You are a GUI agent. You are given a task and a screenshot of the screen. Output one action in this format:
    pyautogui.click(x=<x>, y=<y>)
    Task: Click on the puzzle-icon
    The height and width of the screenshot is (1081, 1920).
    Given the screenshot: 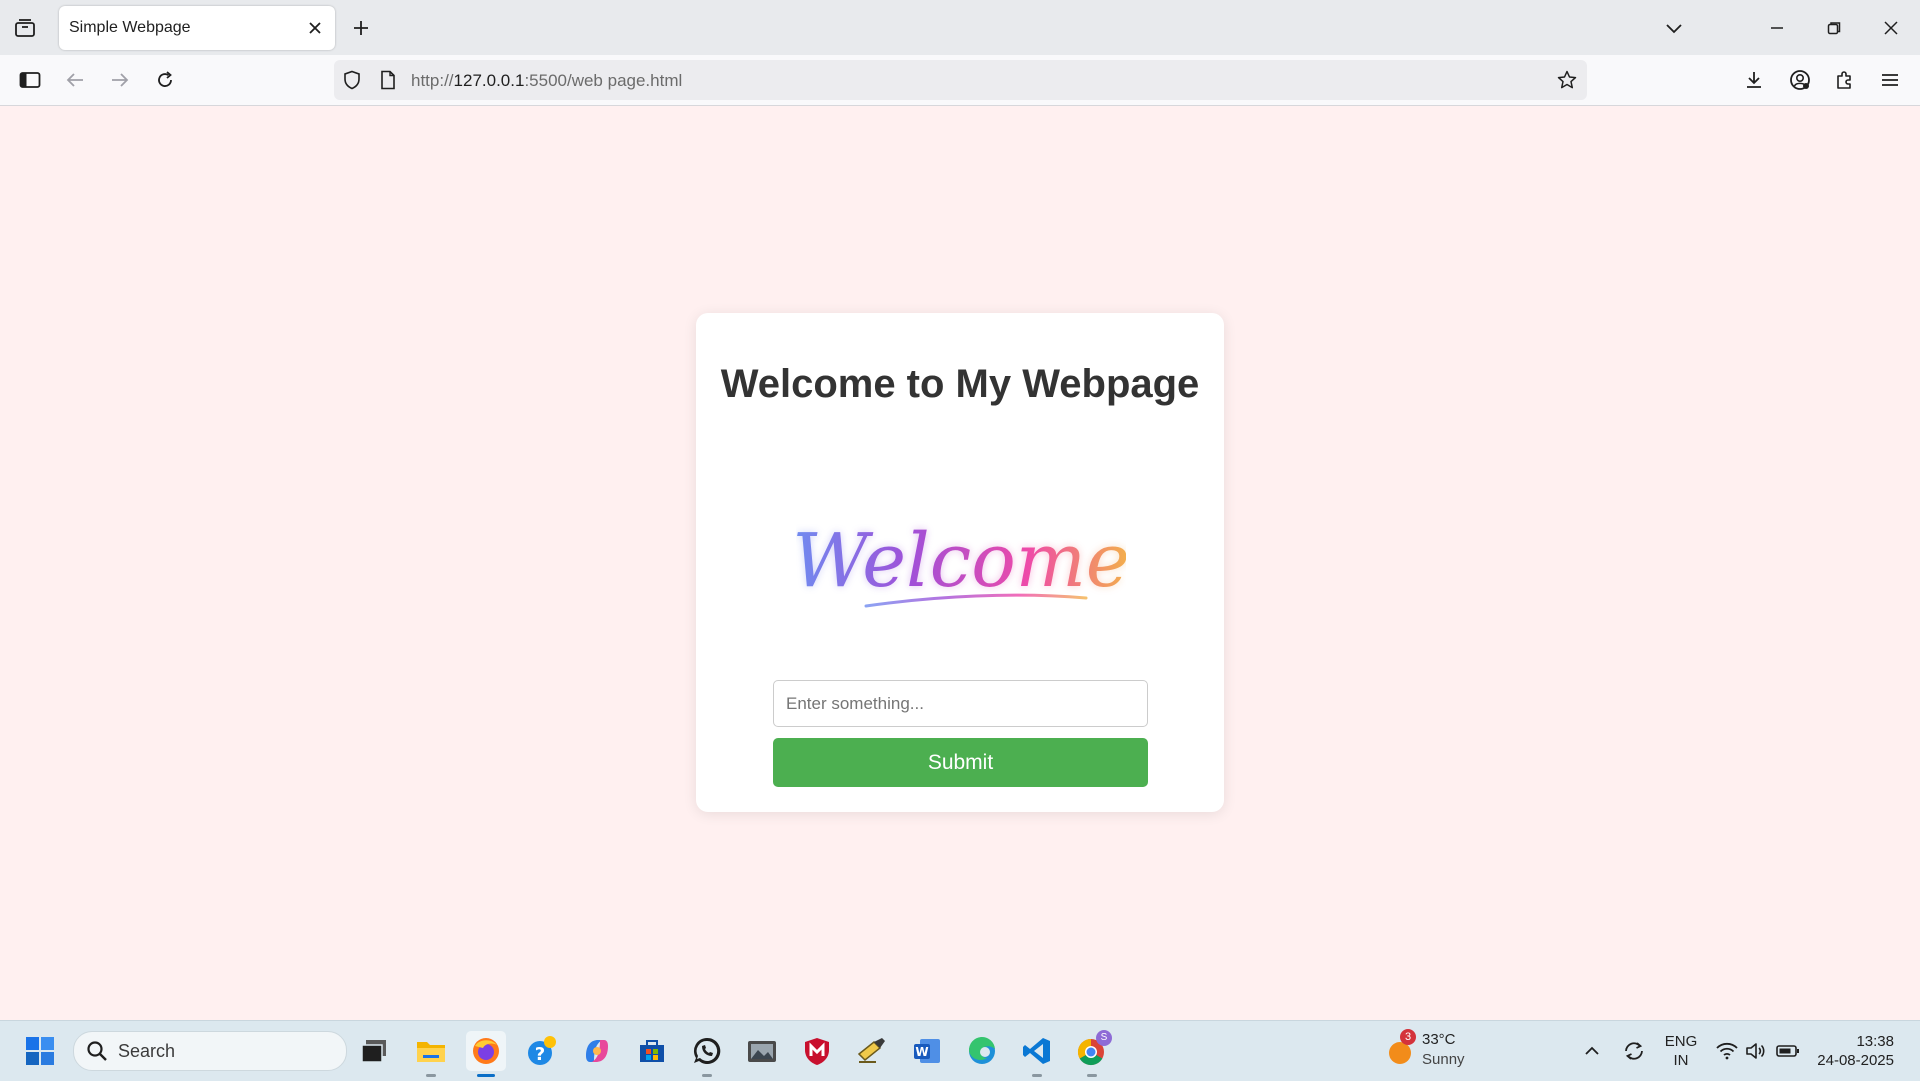 What is the action you would take?
    pyautogui.click(x=1844, y=80)
    